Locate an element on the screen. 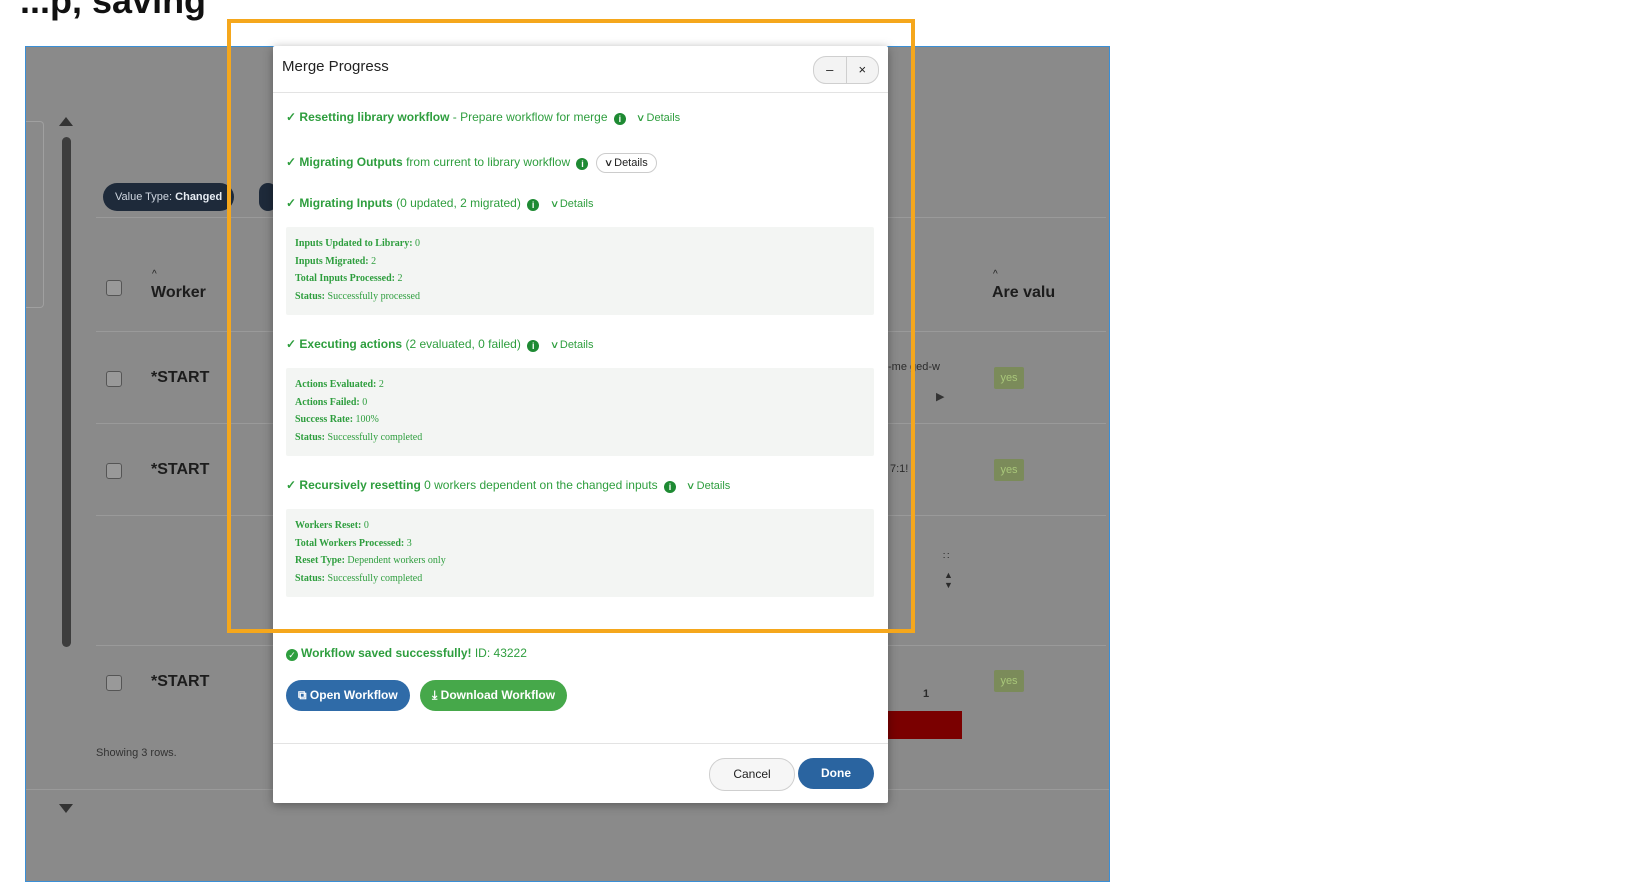 This screenshot has width=1641, height=889. workflow-id: ID: 43222 is located at coordinates (499, 653).